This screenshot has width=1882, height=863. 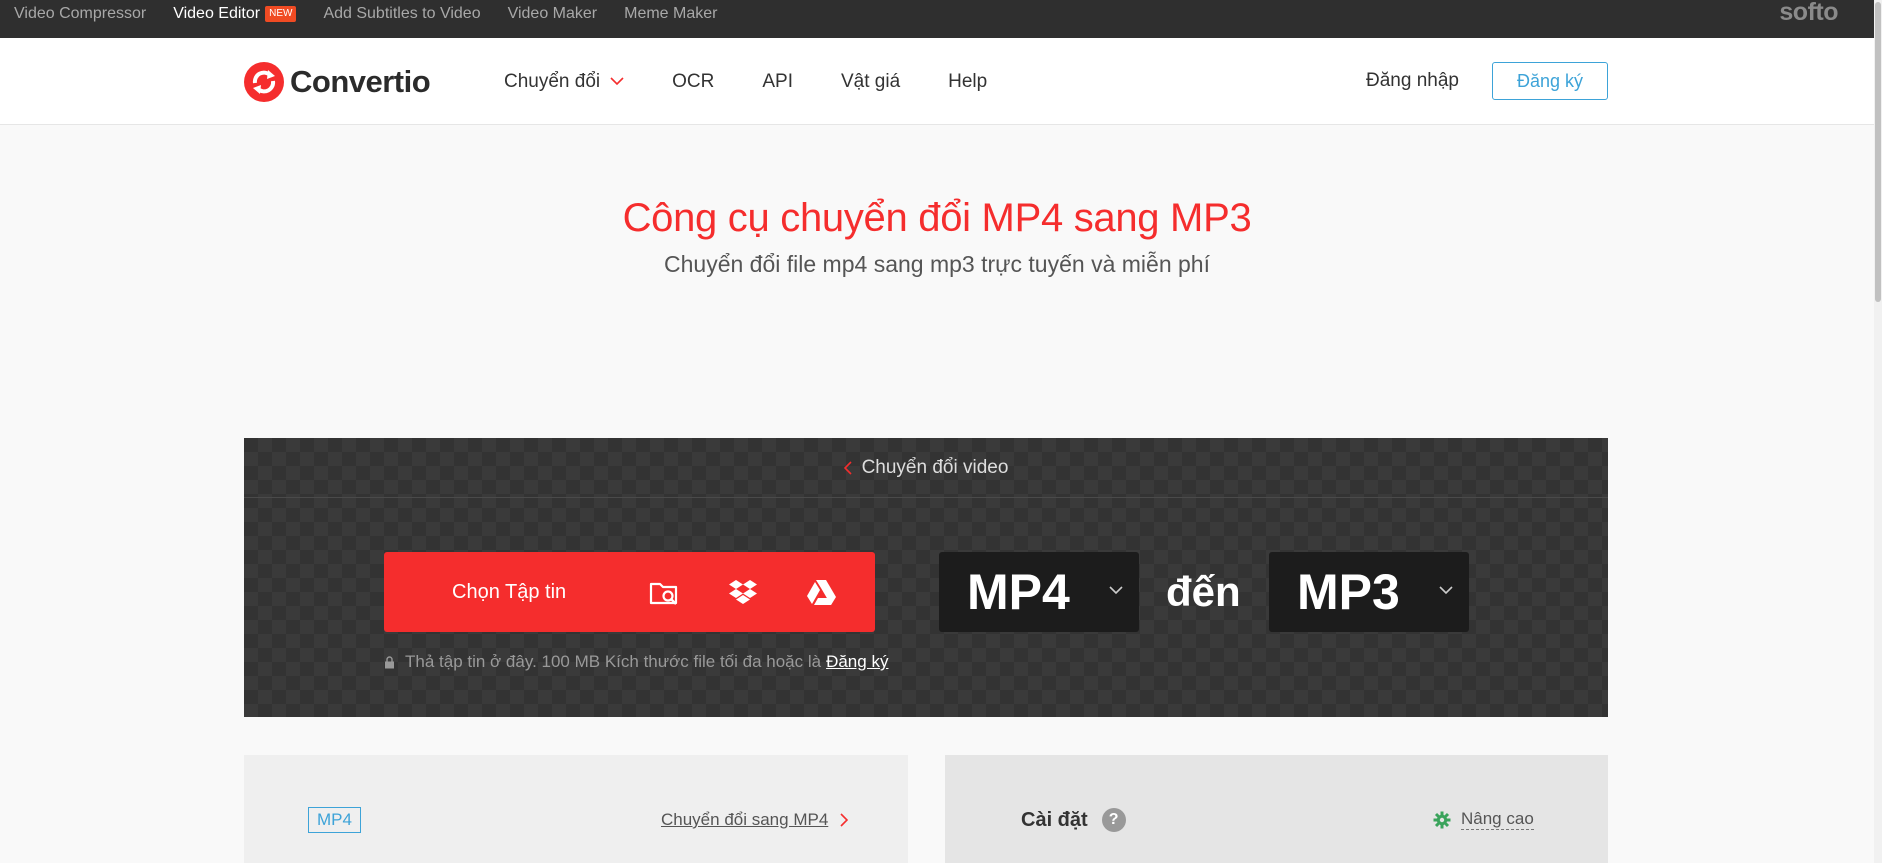 What do you see at coordinates (670, 14) in the screenshot?
I see `topbar-link-meme-maker: Meme Maker` at bounding box center [670, 14].